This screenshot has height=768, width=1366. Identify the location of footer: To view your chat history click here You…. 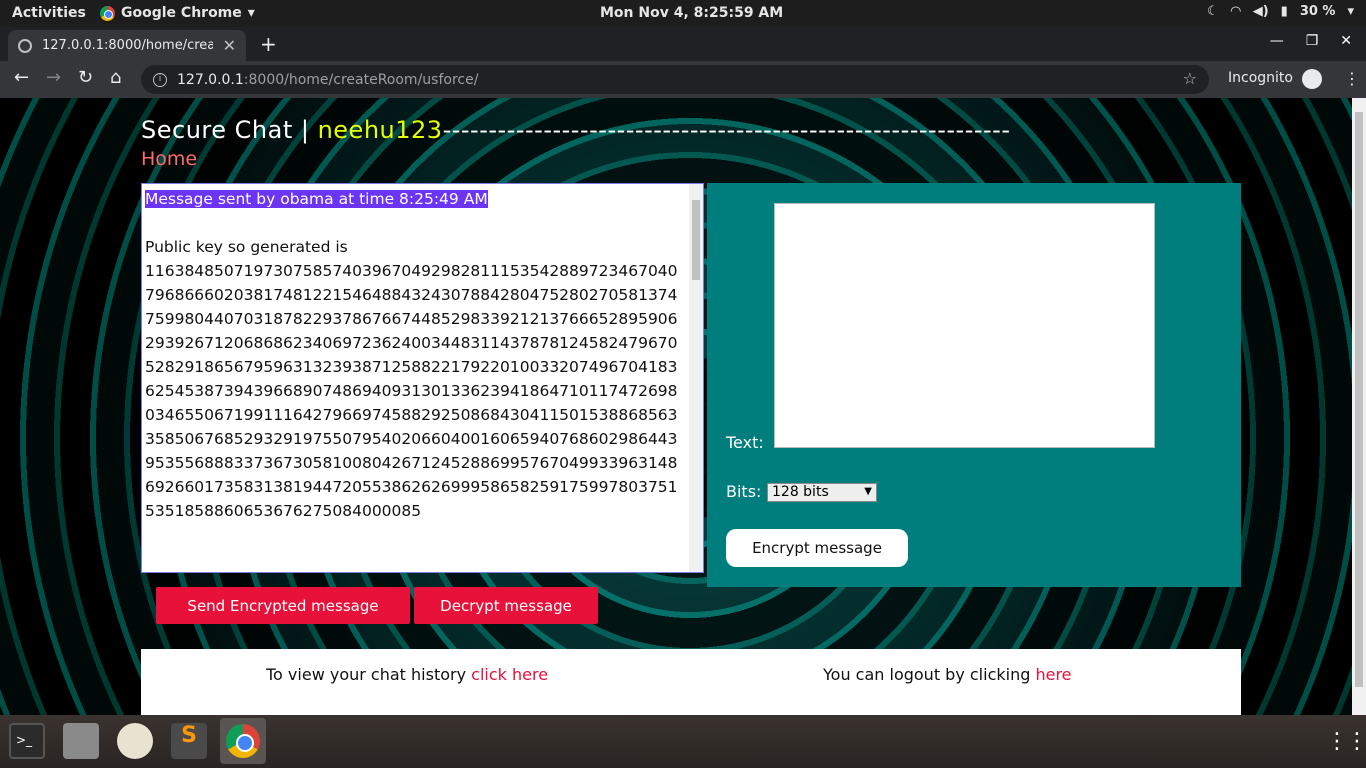
(691, 682).